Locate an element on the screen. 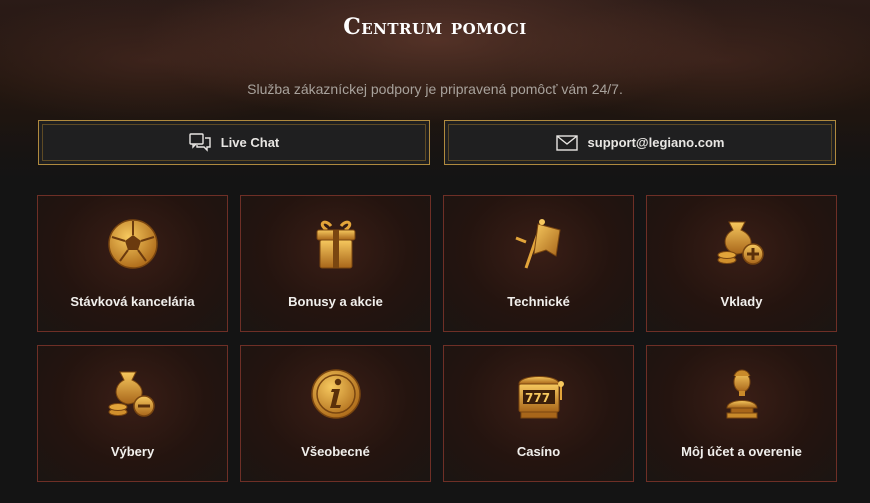  mail-icon is located at coordinates (566, 142).